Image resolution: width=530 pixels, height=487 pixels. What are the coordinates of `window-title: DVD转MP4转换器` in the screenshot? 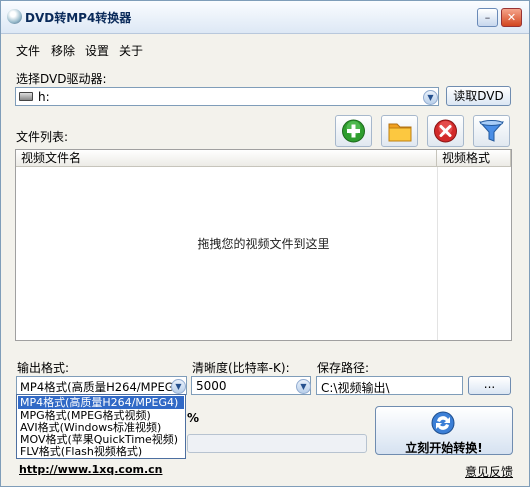 It's located at (78, 18).